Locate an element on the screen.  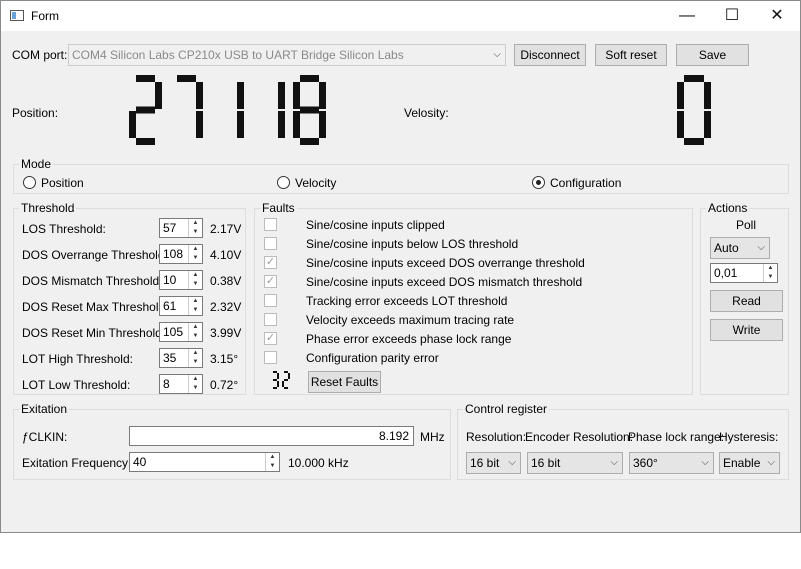
threshold-unit: 0.38V is located at coordinates (226, 281).